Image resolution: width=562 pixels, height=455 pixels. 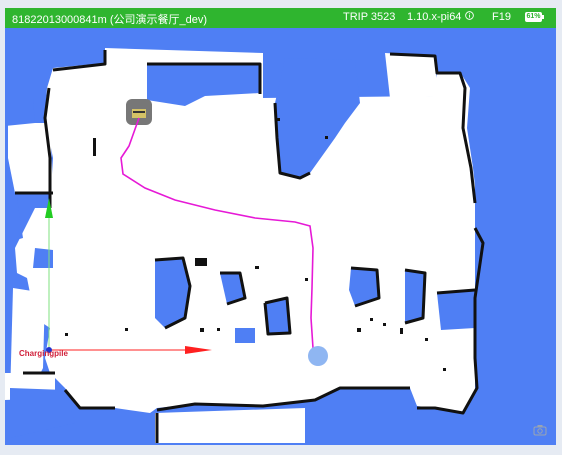 I want to click on trip-counter: TRIP 3523, so click(x=369, y=17).